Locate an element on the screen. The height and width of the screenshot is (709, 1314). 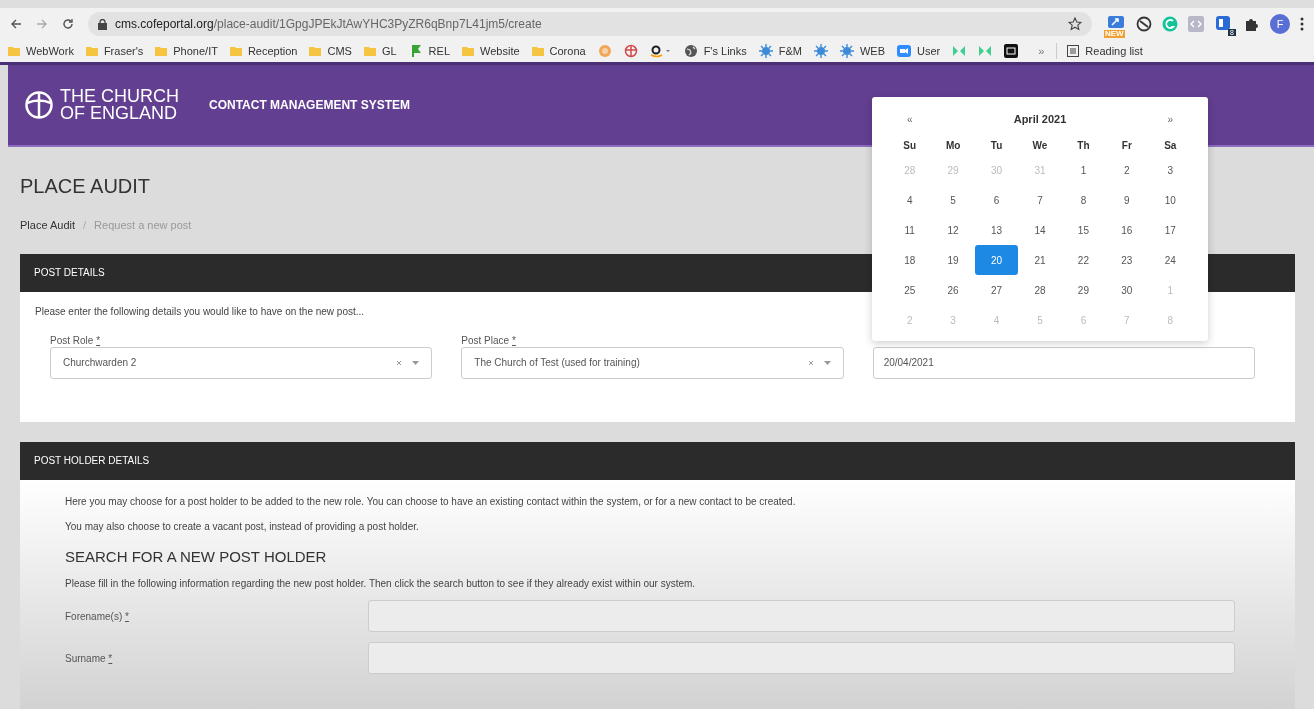
cross-logo-icon is located at coordinates (39, 105).